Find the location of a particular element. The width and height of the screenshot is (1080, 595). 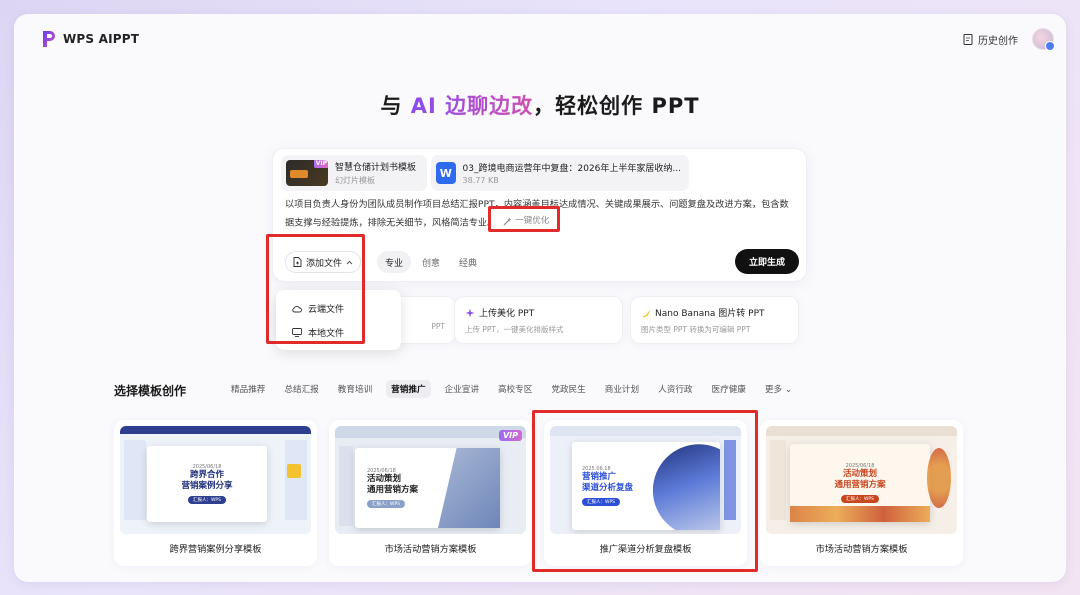

category-tab: 精品推荐 is located at coordinates (248, 389).